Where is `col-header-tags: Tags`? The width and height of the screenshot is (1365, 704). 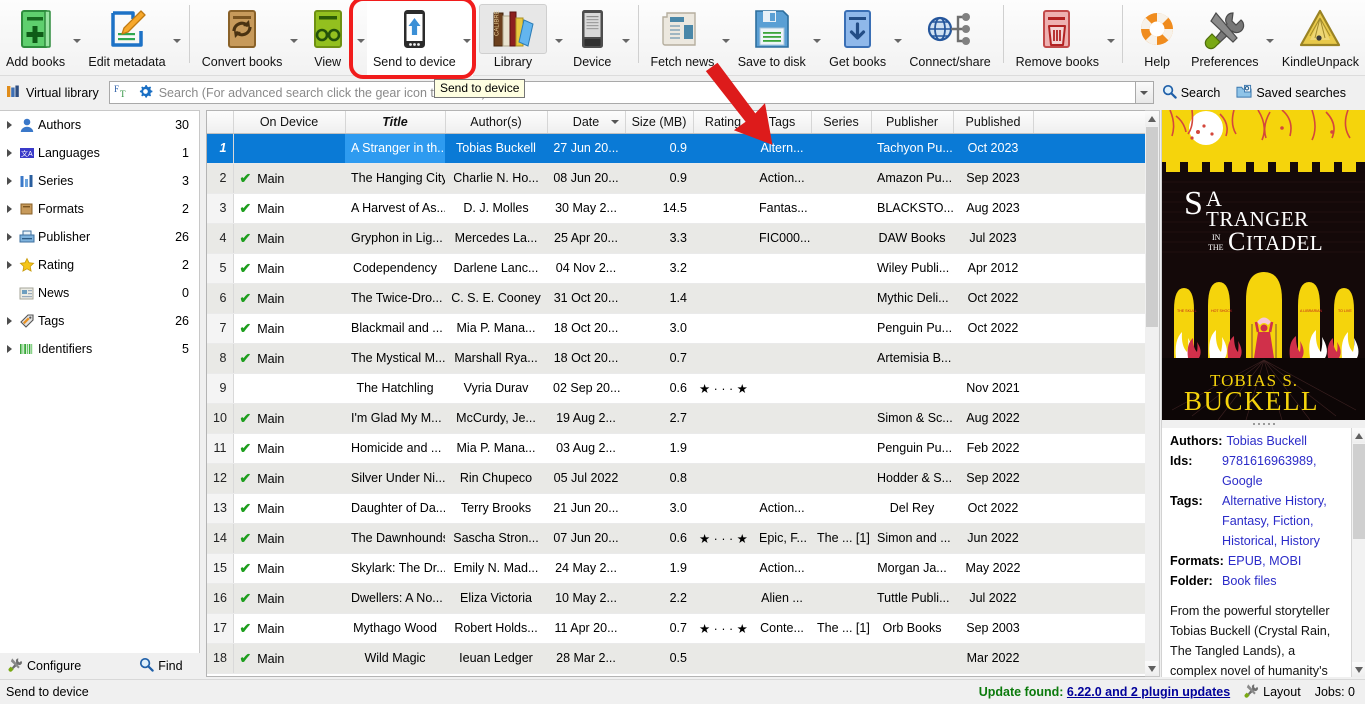
col-header-tags: Tags is located at coordinates (782, 122).